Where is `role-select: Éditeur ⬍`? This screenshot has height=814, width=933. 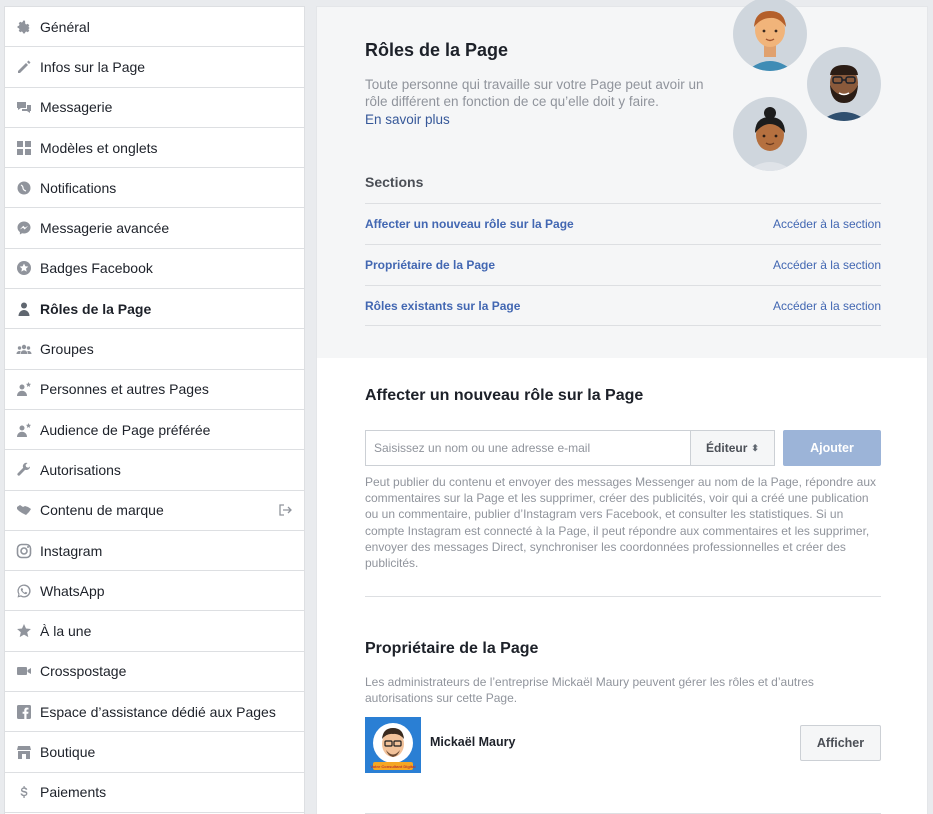 role-select: Éditeur ⬍ is located at coordinates (732, 448).